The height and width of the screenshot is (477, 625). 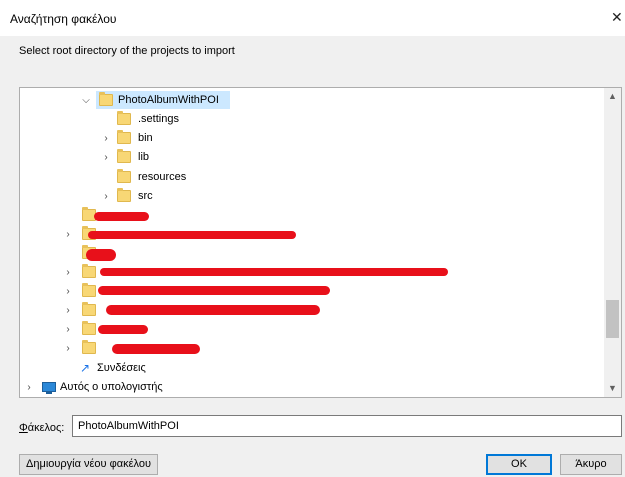 What do you see at coordinates (312, 177) in the screenshot?
I see `tree-item-resources: resources` at bounding box center [312, 177].